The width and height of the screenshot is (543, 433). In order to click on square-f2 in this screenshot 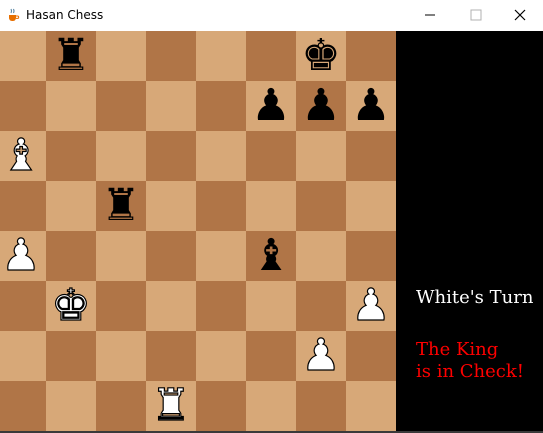, I will do `click(271, 356)`.